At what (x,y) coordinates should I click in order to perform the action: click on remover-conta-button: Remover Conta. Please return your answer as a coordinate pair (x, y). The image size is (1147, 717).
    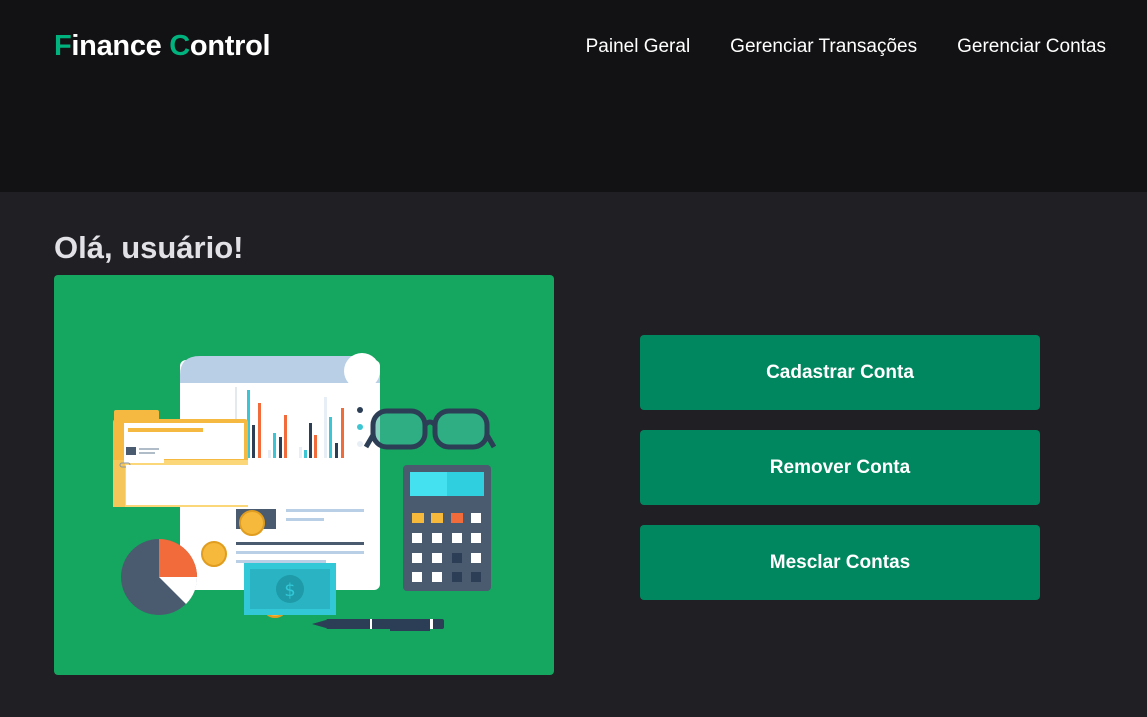
    Looking at the image, I should click on (840, 467).